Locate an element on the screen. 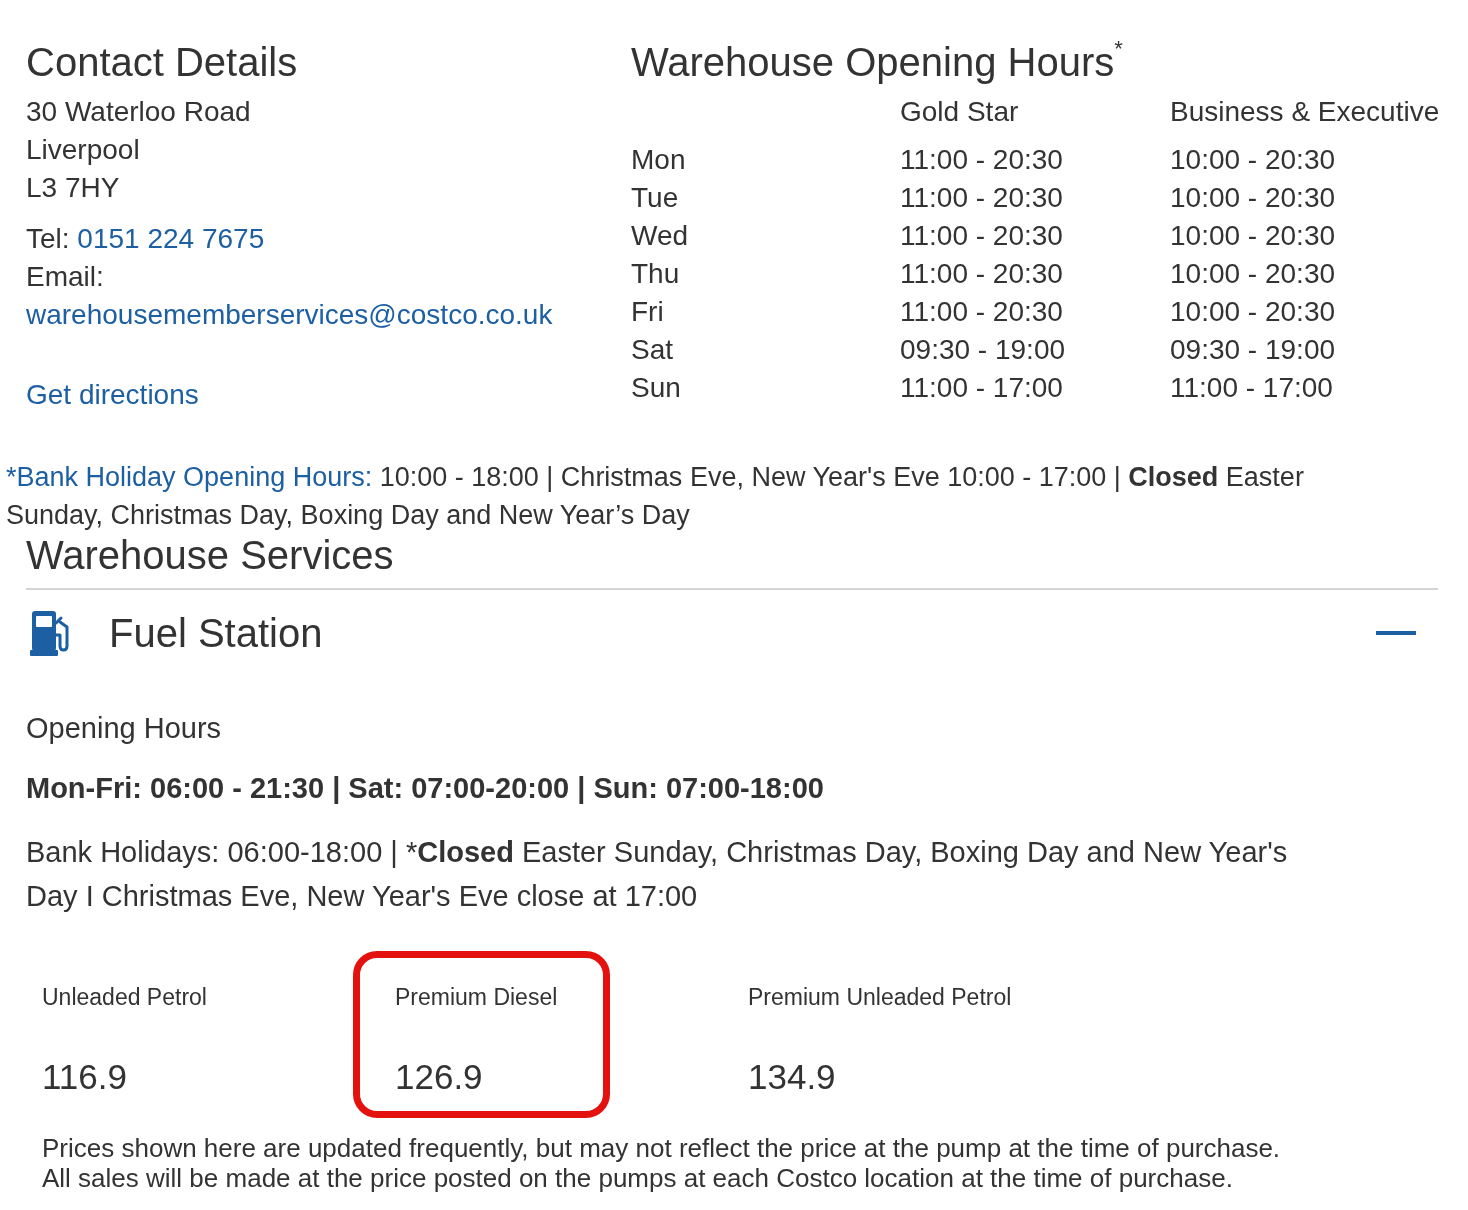 Image resolution: width=1468 pixels, height=1210 pixels. address-line: Liverpool is located at coordinates (83, 150).